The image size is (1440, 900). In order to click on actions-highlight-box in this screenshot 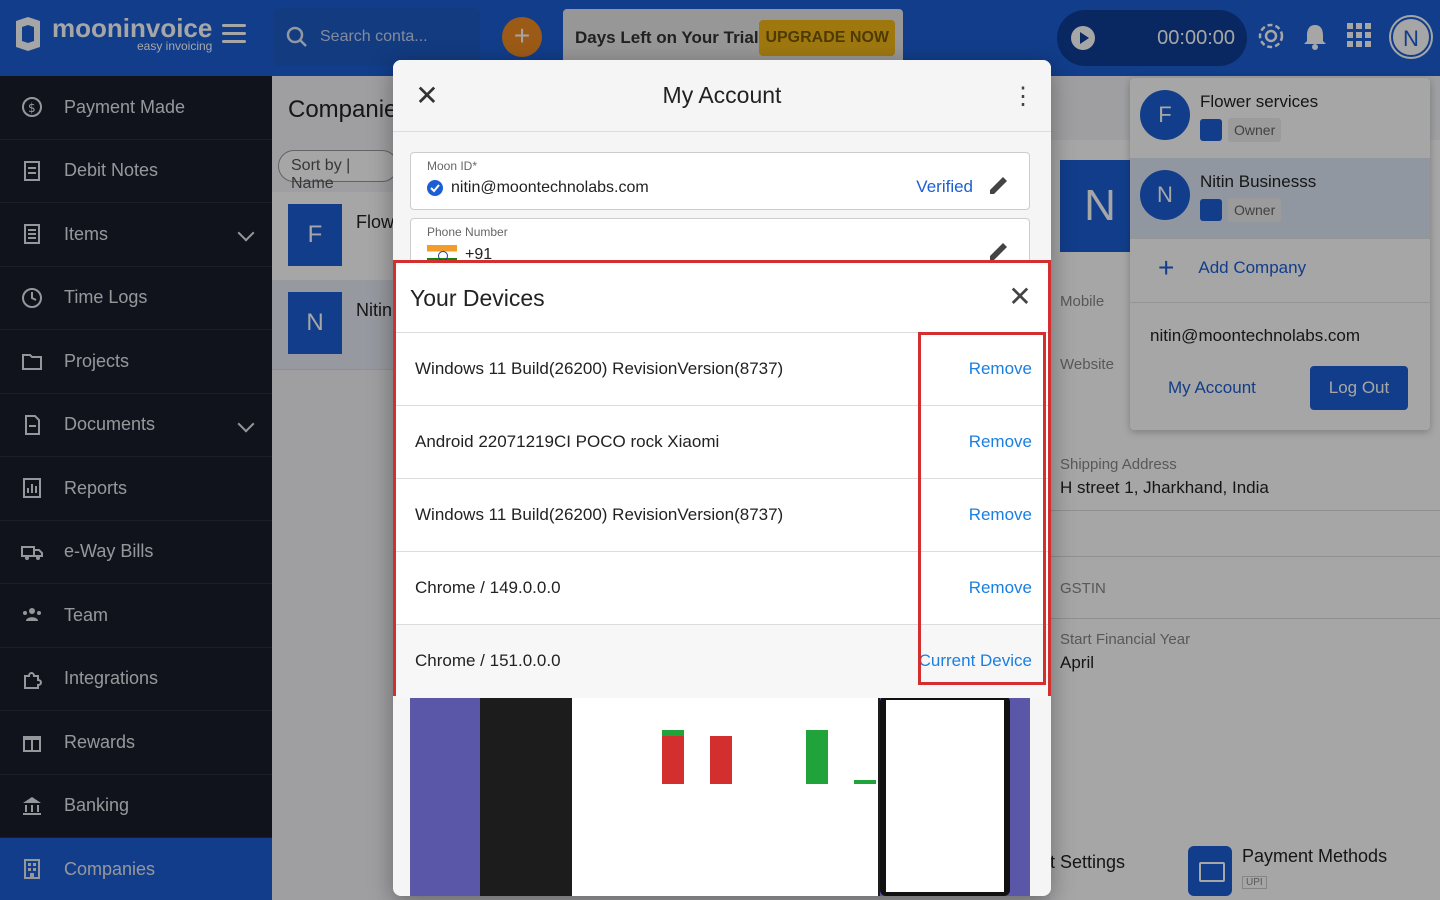, I will do `click(982, 508)`.